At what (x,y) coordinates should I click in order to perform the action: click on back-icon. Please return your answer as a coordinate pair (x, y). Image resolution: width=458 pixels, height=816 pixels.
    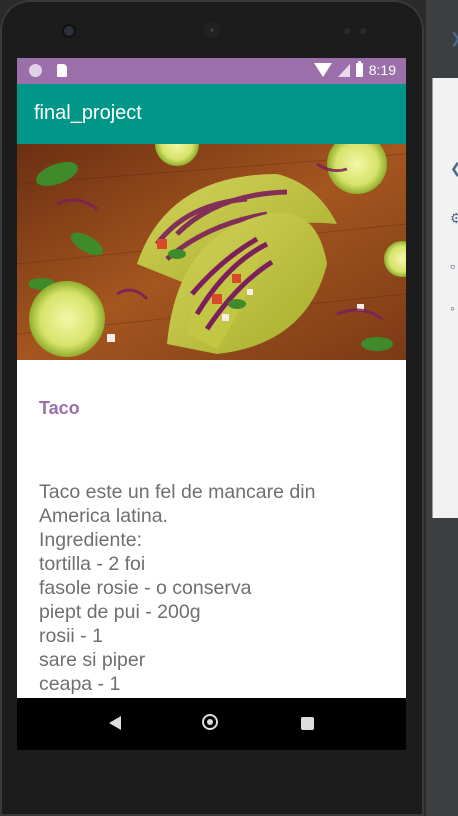
    Looking at the image, I should click on (115, 723).